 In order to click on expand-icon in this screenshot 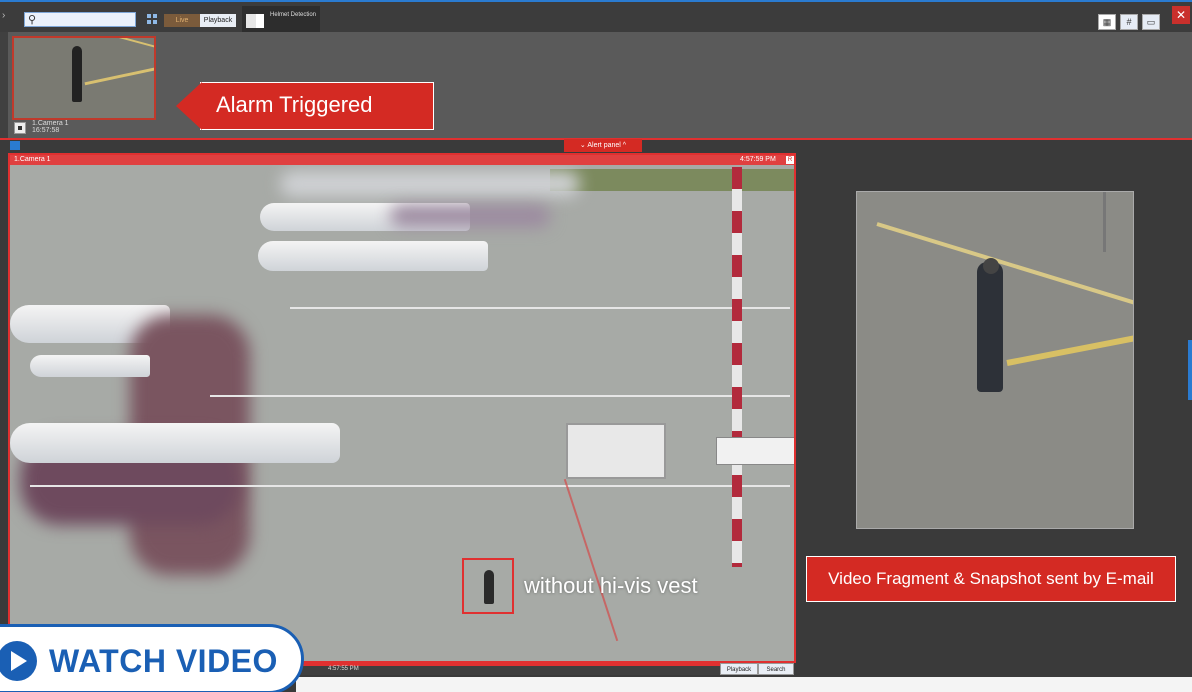, I will do `click(15, 145)`.